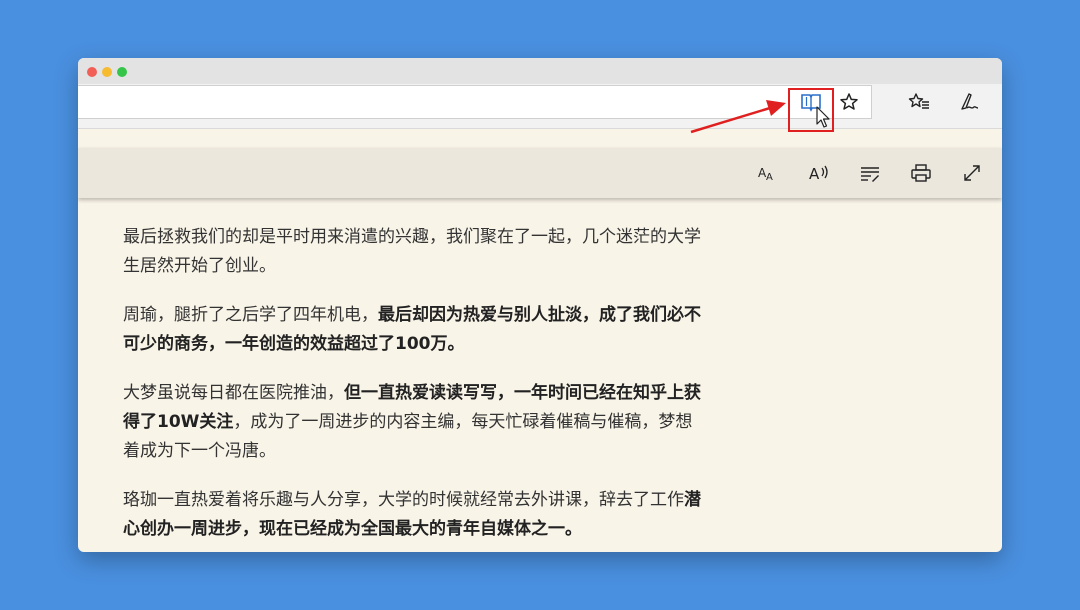 The image size is (1080, 610). I want to click on favorites-list-button, so click(919, 102).